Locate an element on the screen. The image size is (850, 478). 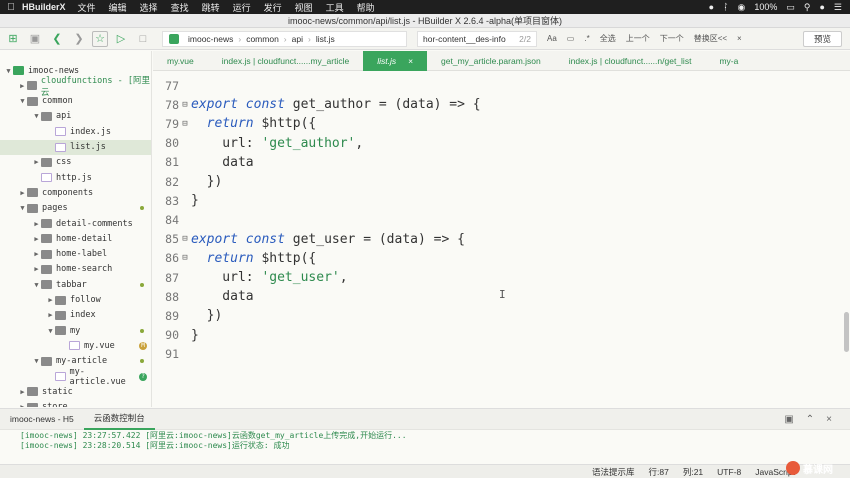
menu-run: 运行 is located at coordinates (242, 7).